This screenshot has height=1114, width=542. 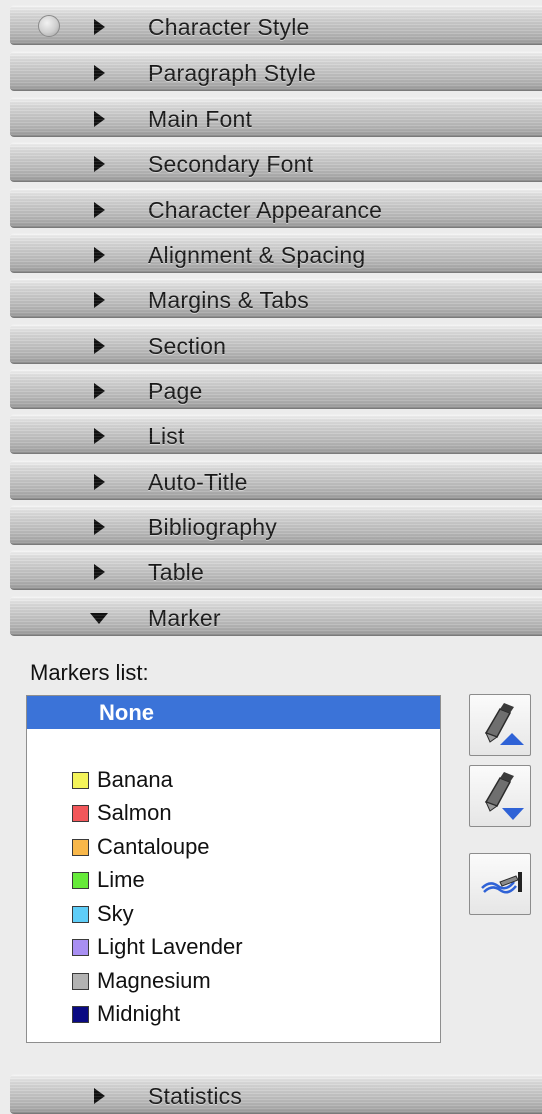 I want to click on list-item-label: Banana, so click(x=135, y=779).